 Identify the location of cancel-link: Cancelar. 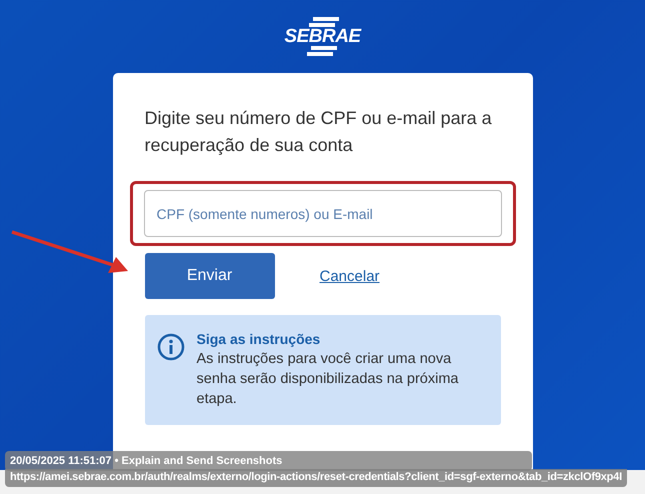
(350, 276).